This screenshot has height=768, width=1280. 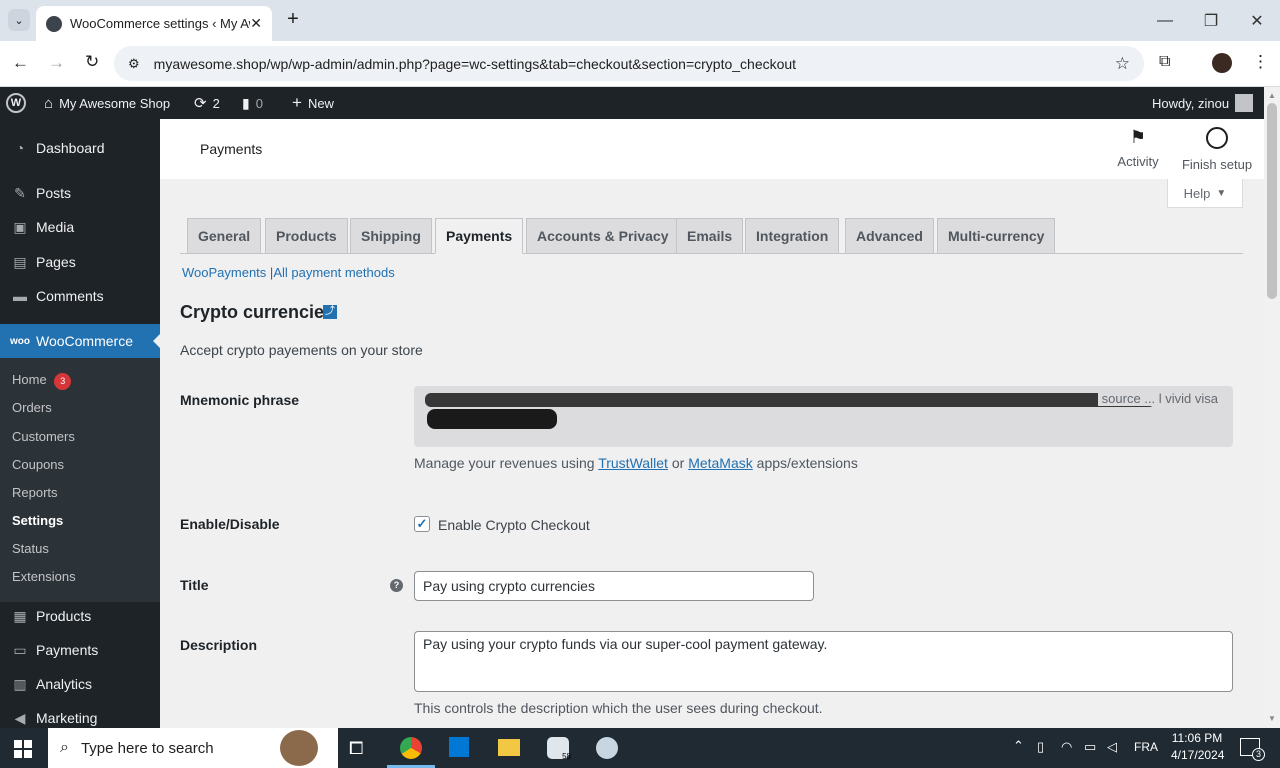 I want to click on enable-label: Enable/Disable, so click(x=230, y=524).